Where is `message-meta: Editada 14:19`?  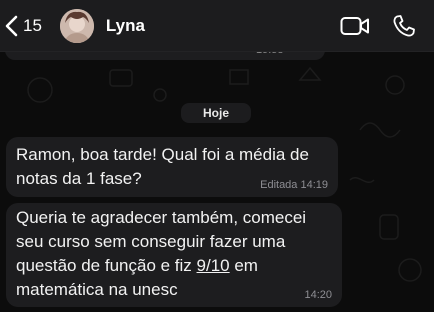
message-meta: Editada 14:19 is located at coordinates (294, 185).